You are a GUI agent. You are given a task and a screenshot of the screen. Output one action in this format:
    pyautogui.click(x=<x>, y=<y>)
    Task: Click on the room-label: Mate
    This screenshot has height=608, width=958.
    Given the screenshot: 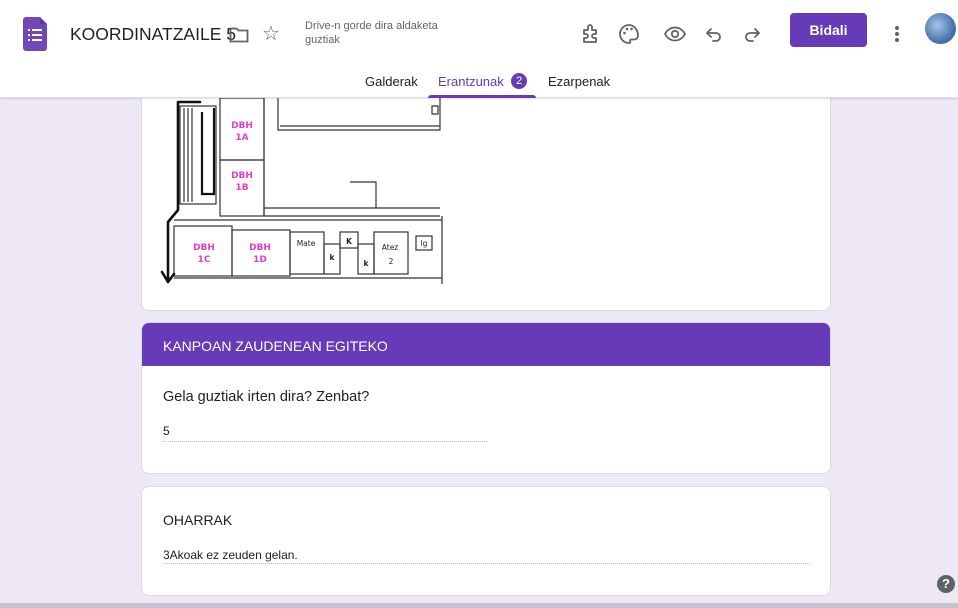 What is the action you would take?
    pyautogui.click(x=306, y=243)
    